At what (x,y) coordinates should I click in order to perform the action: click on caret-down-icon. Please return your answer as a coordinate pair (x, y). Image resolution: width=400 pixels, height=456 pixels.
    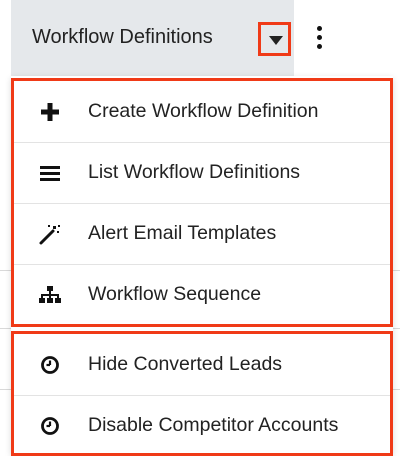
    Looking at the image, I should click on (276, 40).